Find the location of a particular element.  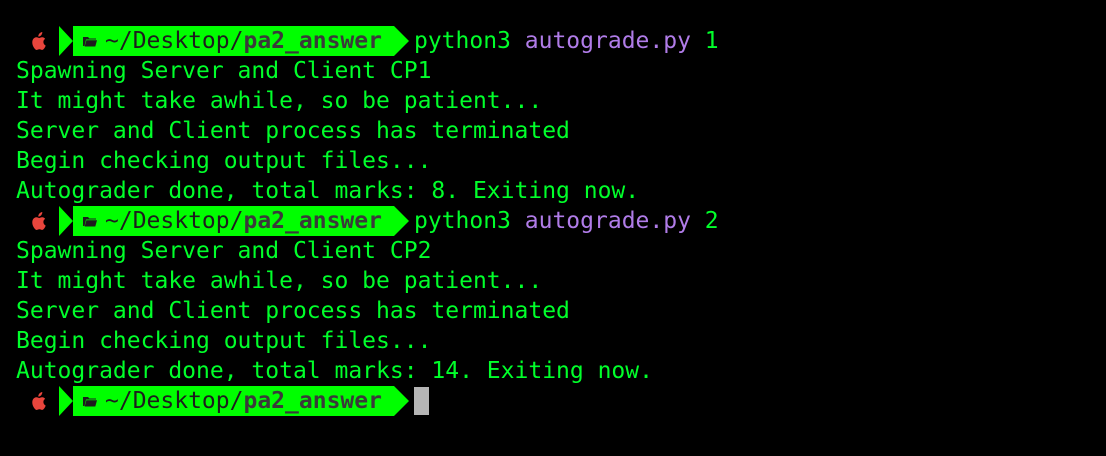

output-line: Spawning Server and Client CP2 is located at coordinates (224, 251).